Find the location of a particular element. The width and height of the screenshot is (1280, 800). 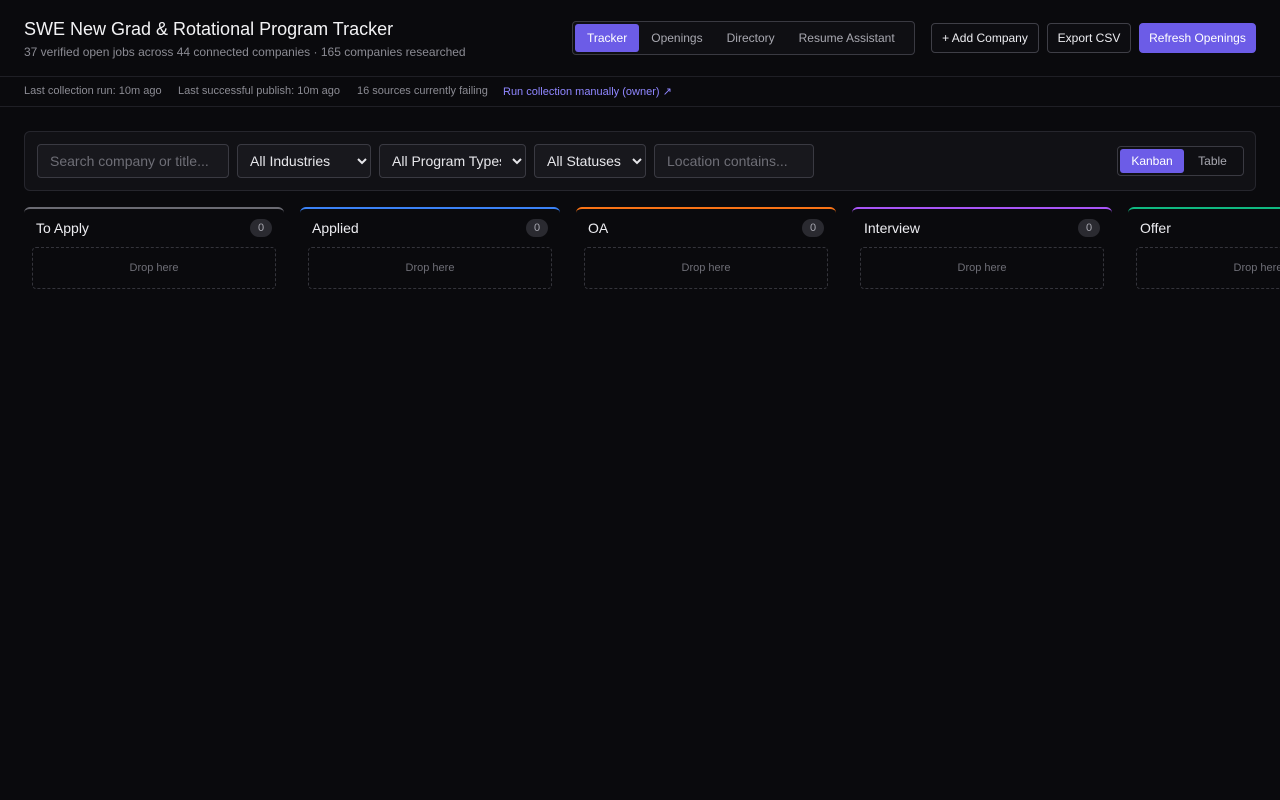

column-offer: Offer 0 Drop here is located at coordinates (1204, 250).